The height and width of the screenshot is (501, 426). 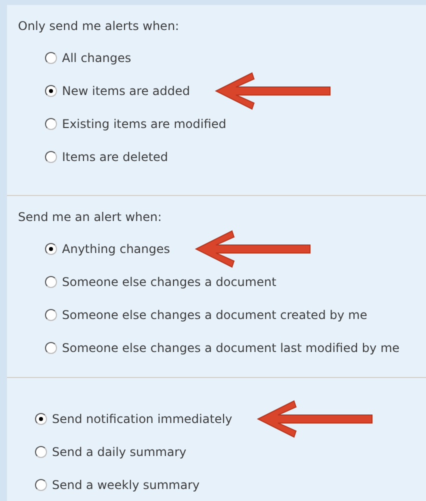 What do you see at coordinates (117, 485) in the screenshot?
I see `radio-option: Send a weekly summary` at bounding box center [117, 485].